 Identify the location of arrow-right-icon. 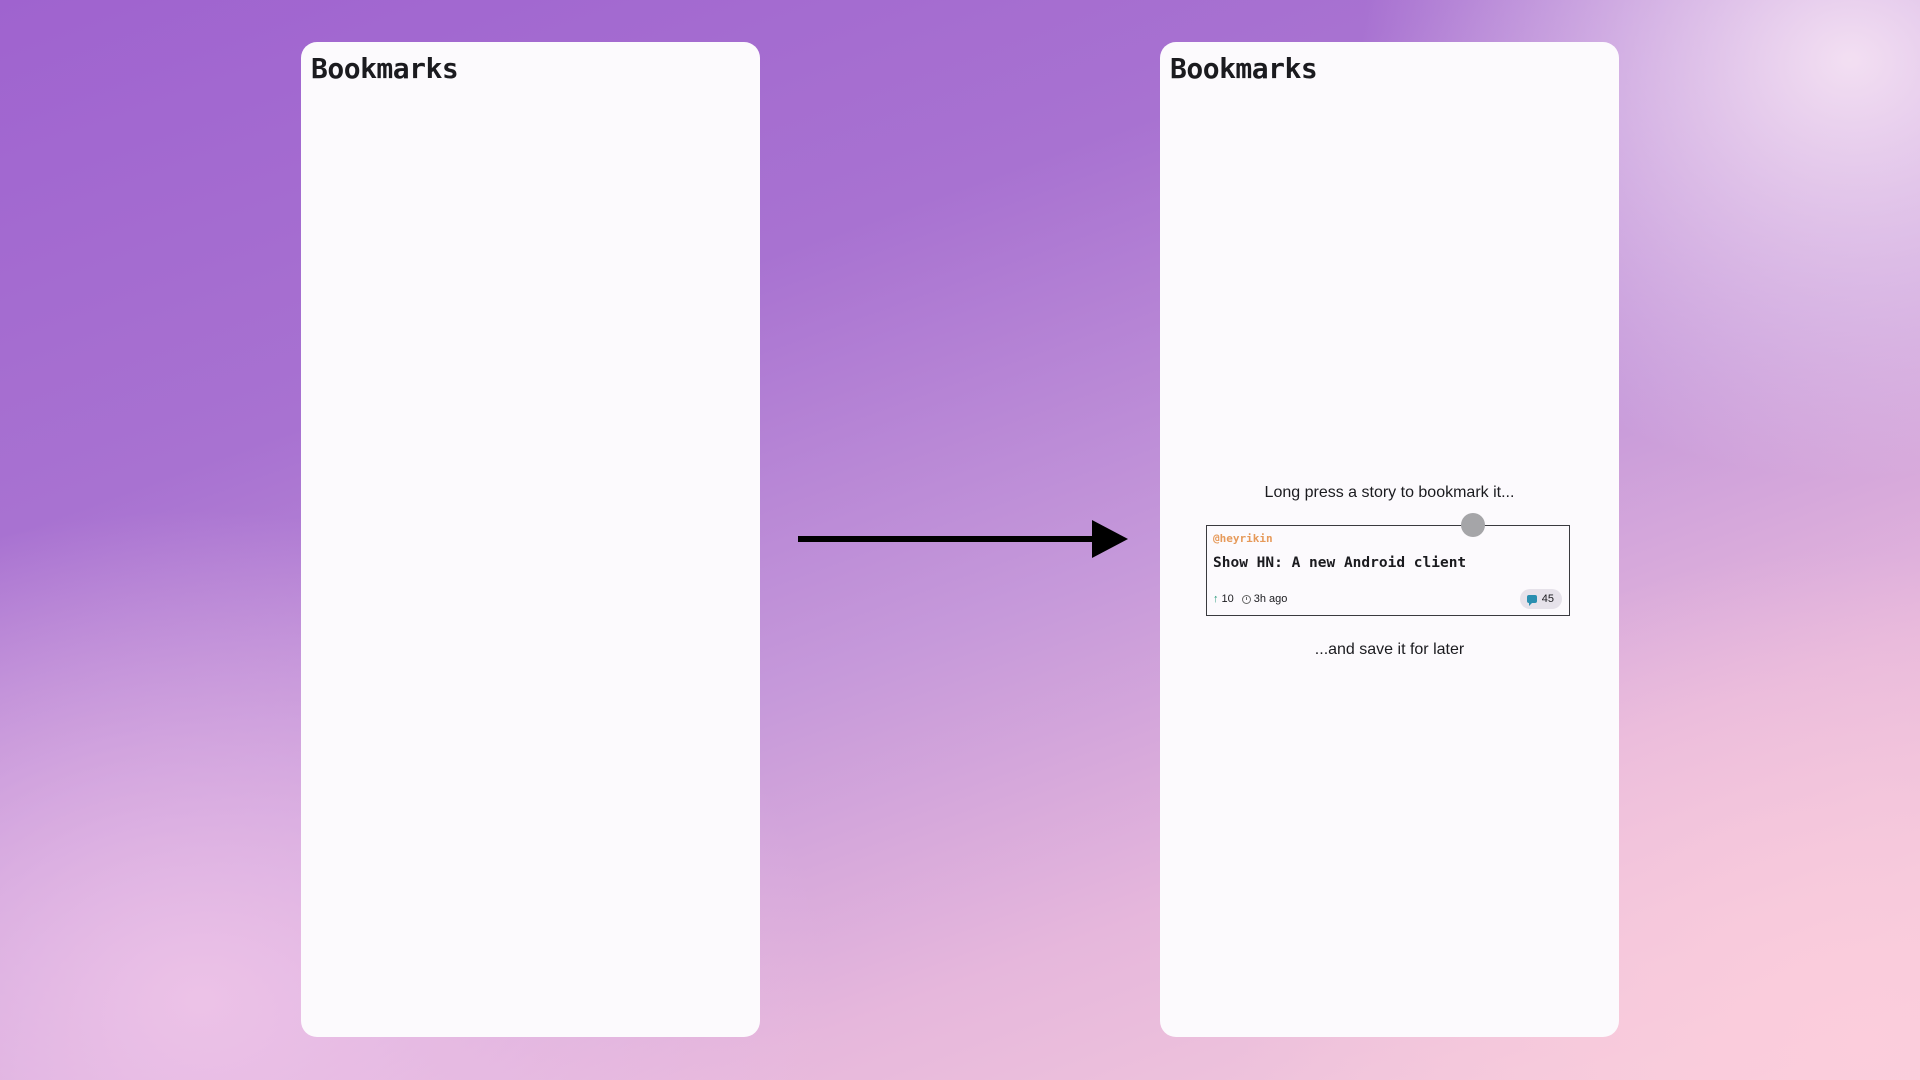
(963, 539).